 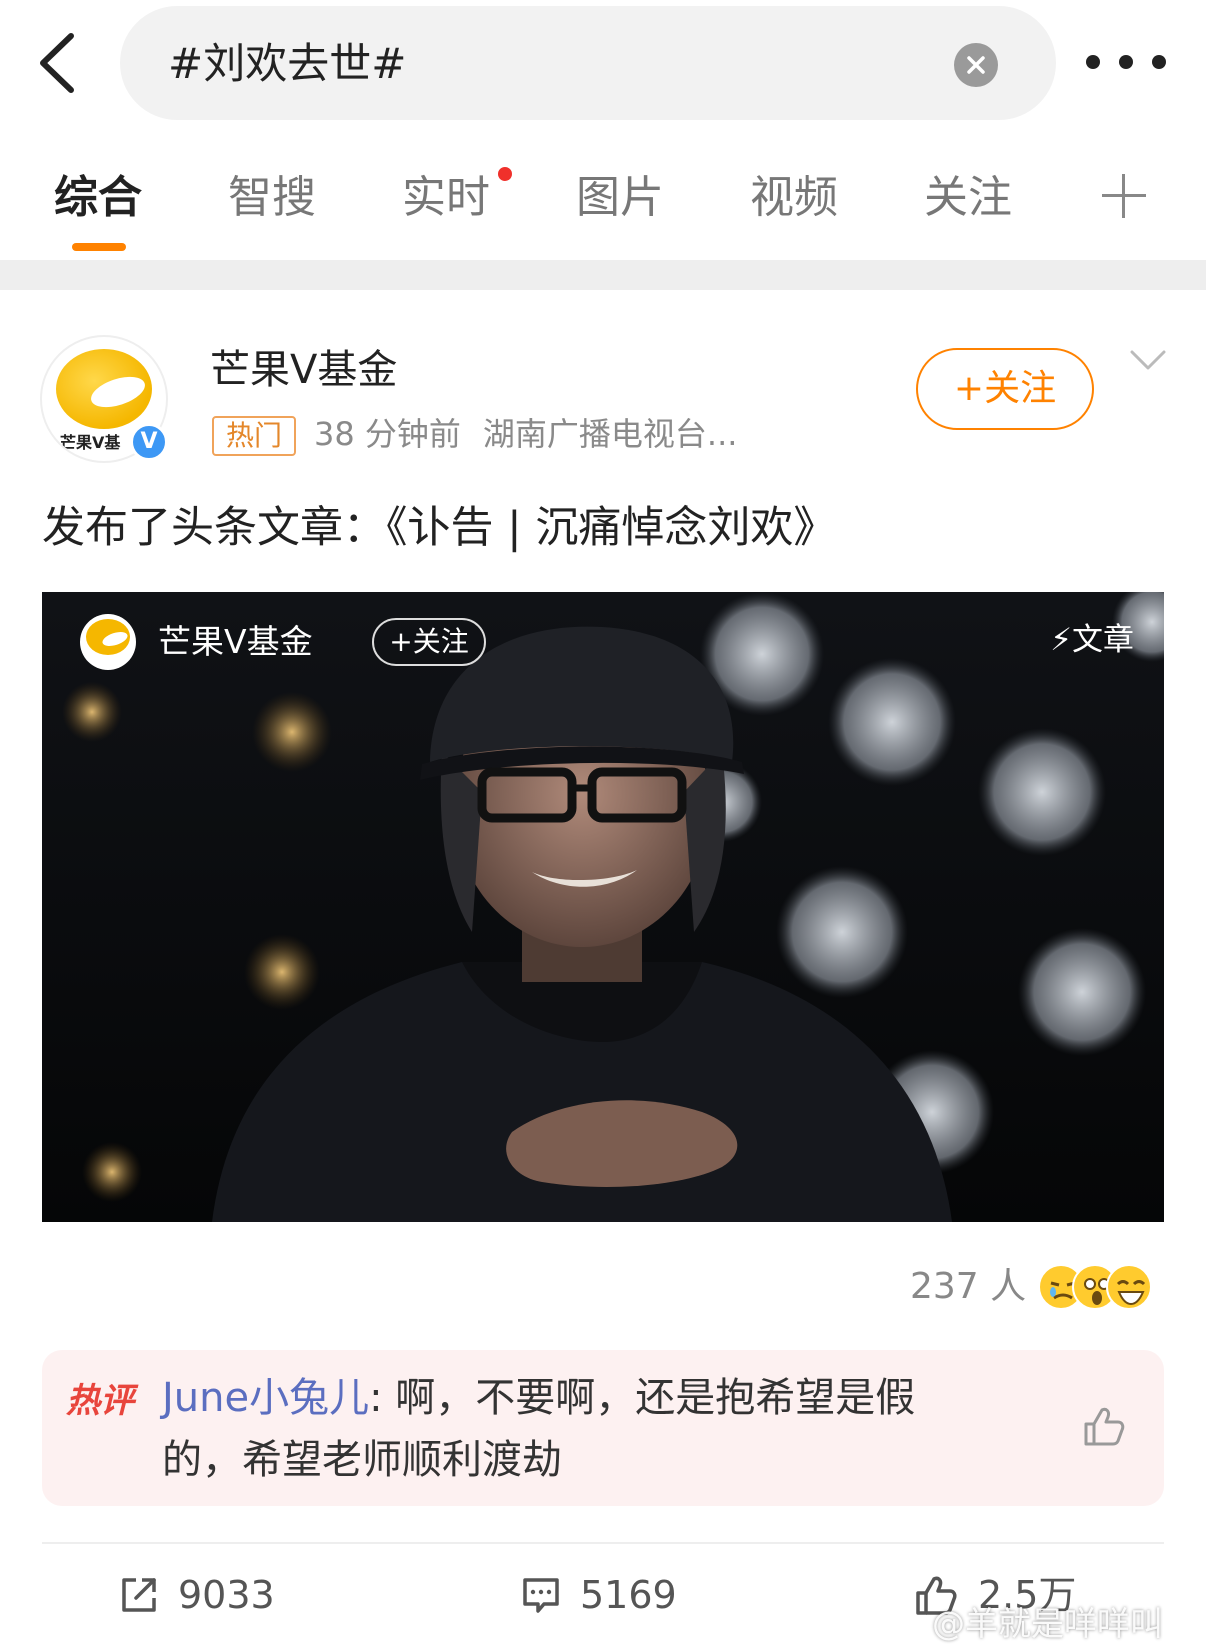 I want to click on clear-search-button, so click(x=976, y=65).